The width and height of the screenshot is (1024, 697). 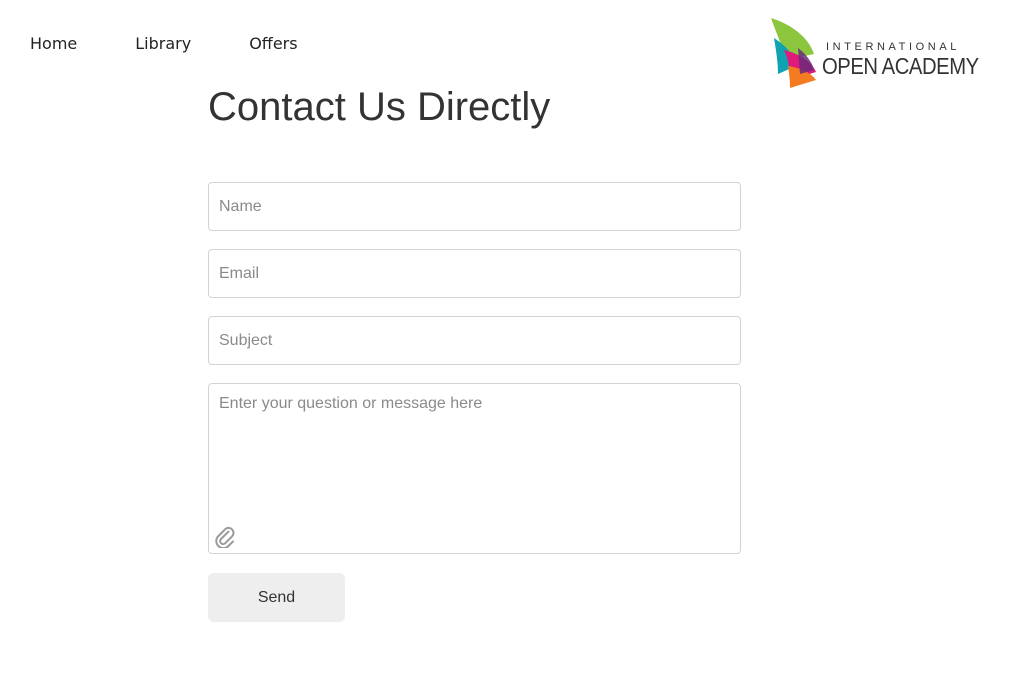 What do you see at coordinates (379, 107) in the screenshot?
I see `page-title: Contact Us Directly` at bounding box center [379, 107].